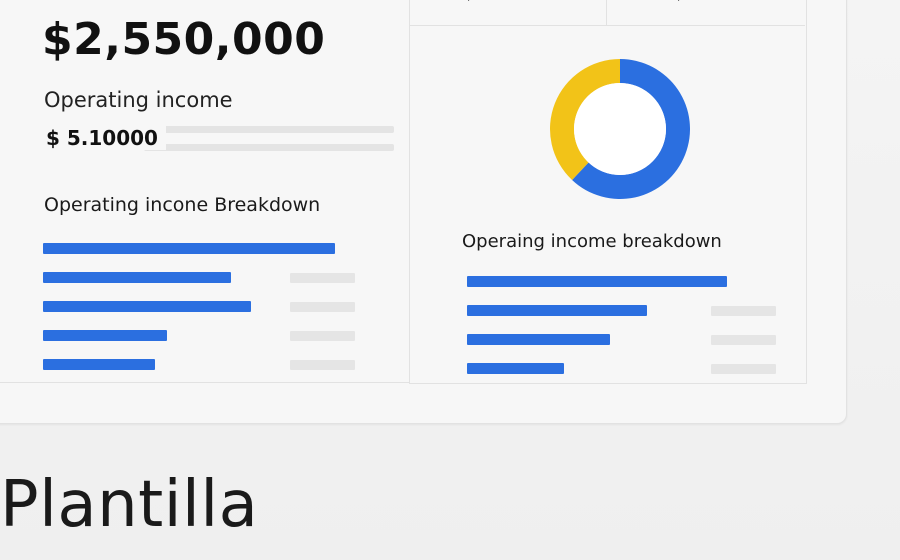 This screenshot has height=560, width=900. I want to click on donut-chart, so click(620, 129).